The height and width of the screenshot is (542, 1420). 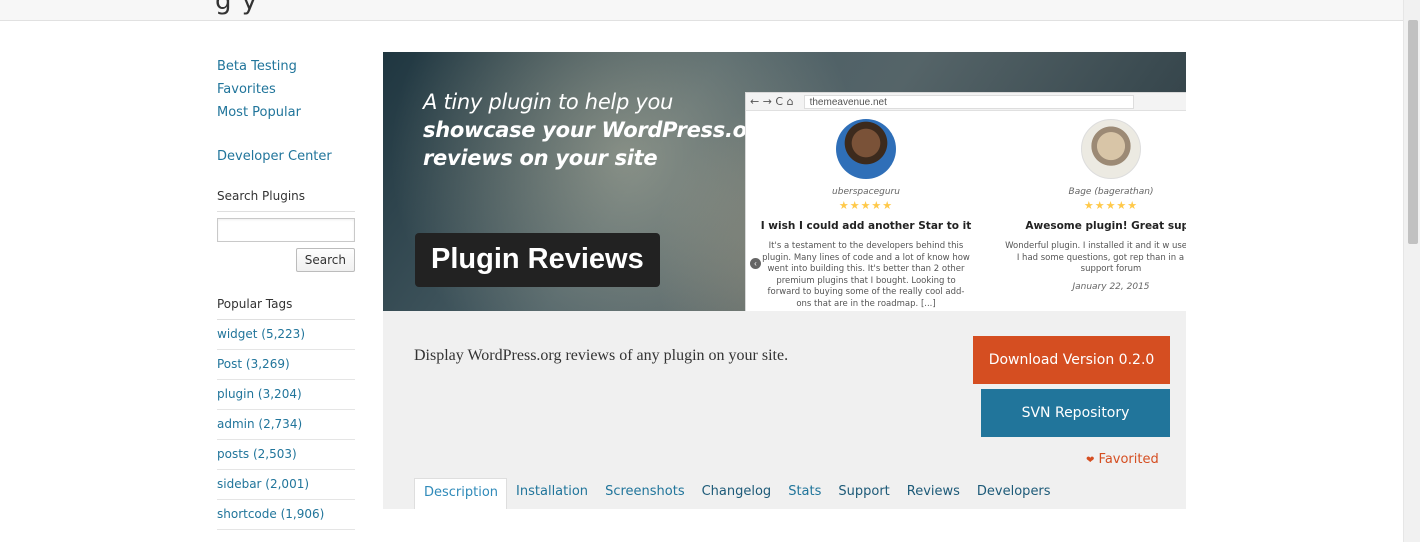 What do you see at coordinates (237, 8) in the screenshot?
I see `site-title-fragment: g y` at bounding box center [237, 8].